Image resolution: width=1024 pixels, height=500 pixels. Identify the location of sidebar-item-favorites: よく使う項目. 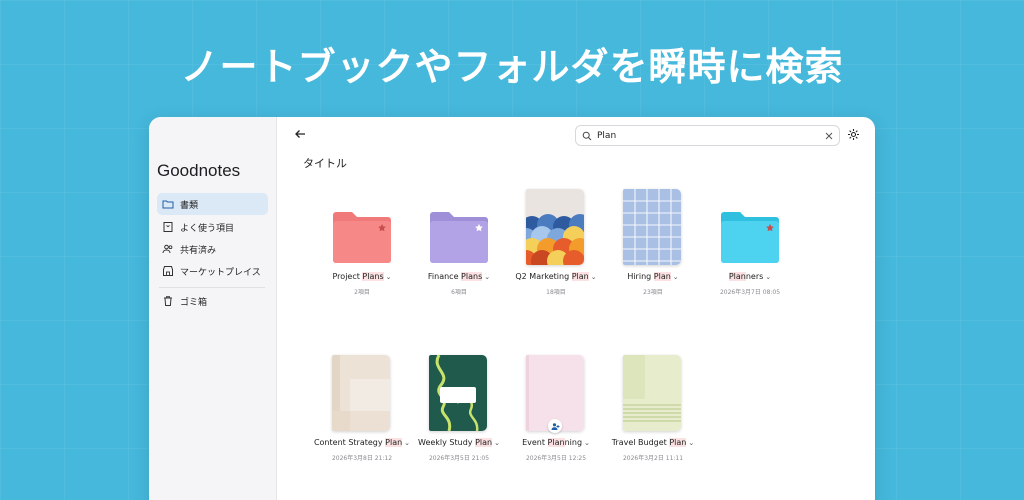
(212, 227).